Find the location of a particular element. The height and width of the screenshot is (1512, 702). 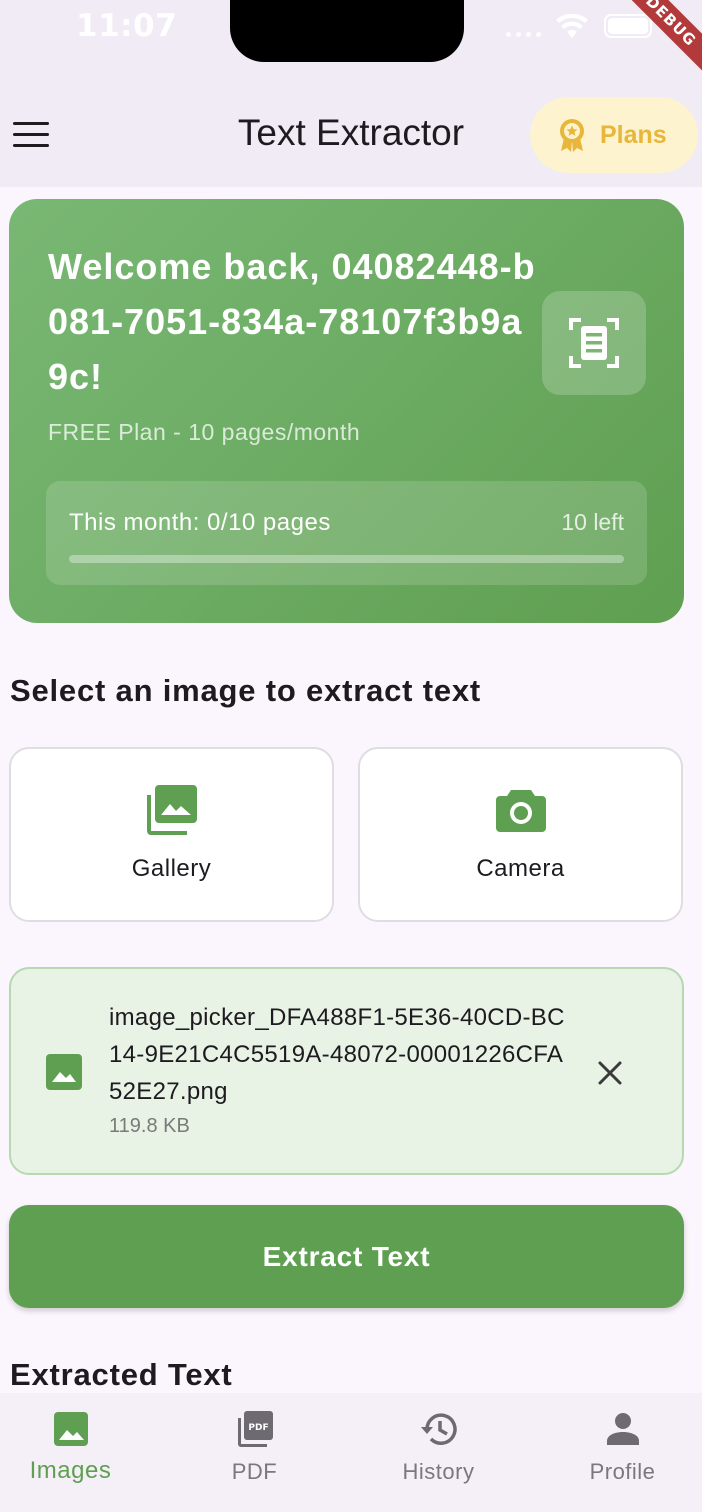

status-time: 11:07 is located at coordinates (127, 26).